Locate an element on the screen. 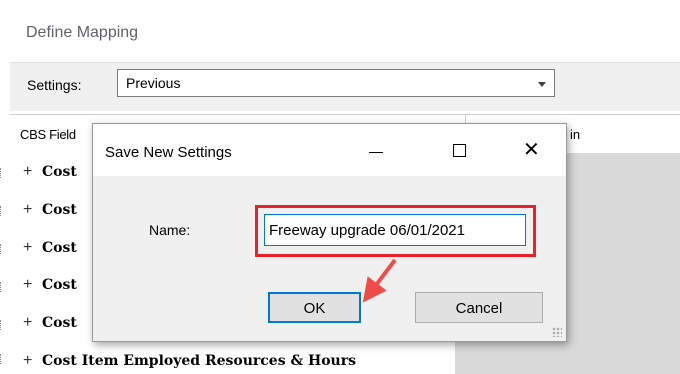  close-icon: ✕ is located at coordinates (531, 150).